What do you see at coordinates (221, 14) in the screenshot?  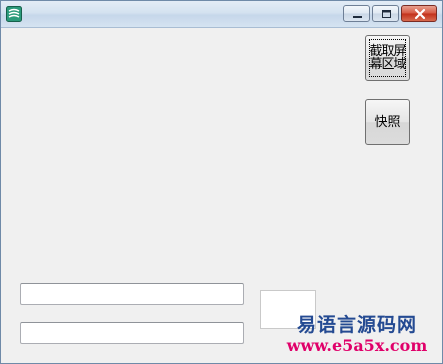 I see `title-bar` at bounding box center [221, 14].